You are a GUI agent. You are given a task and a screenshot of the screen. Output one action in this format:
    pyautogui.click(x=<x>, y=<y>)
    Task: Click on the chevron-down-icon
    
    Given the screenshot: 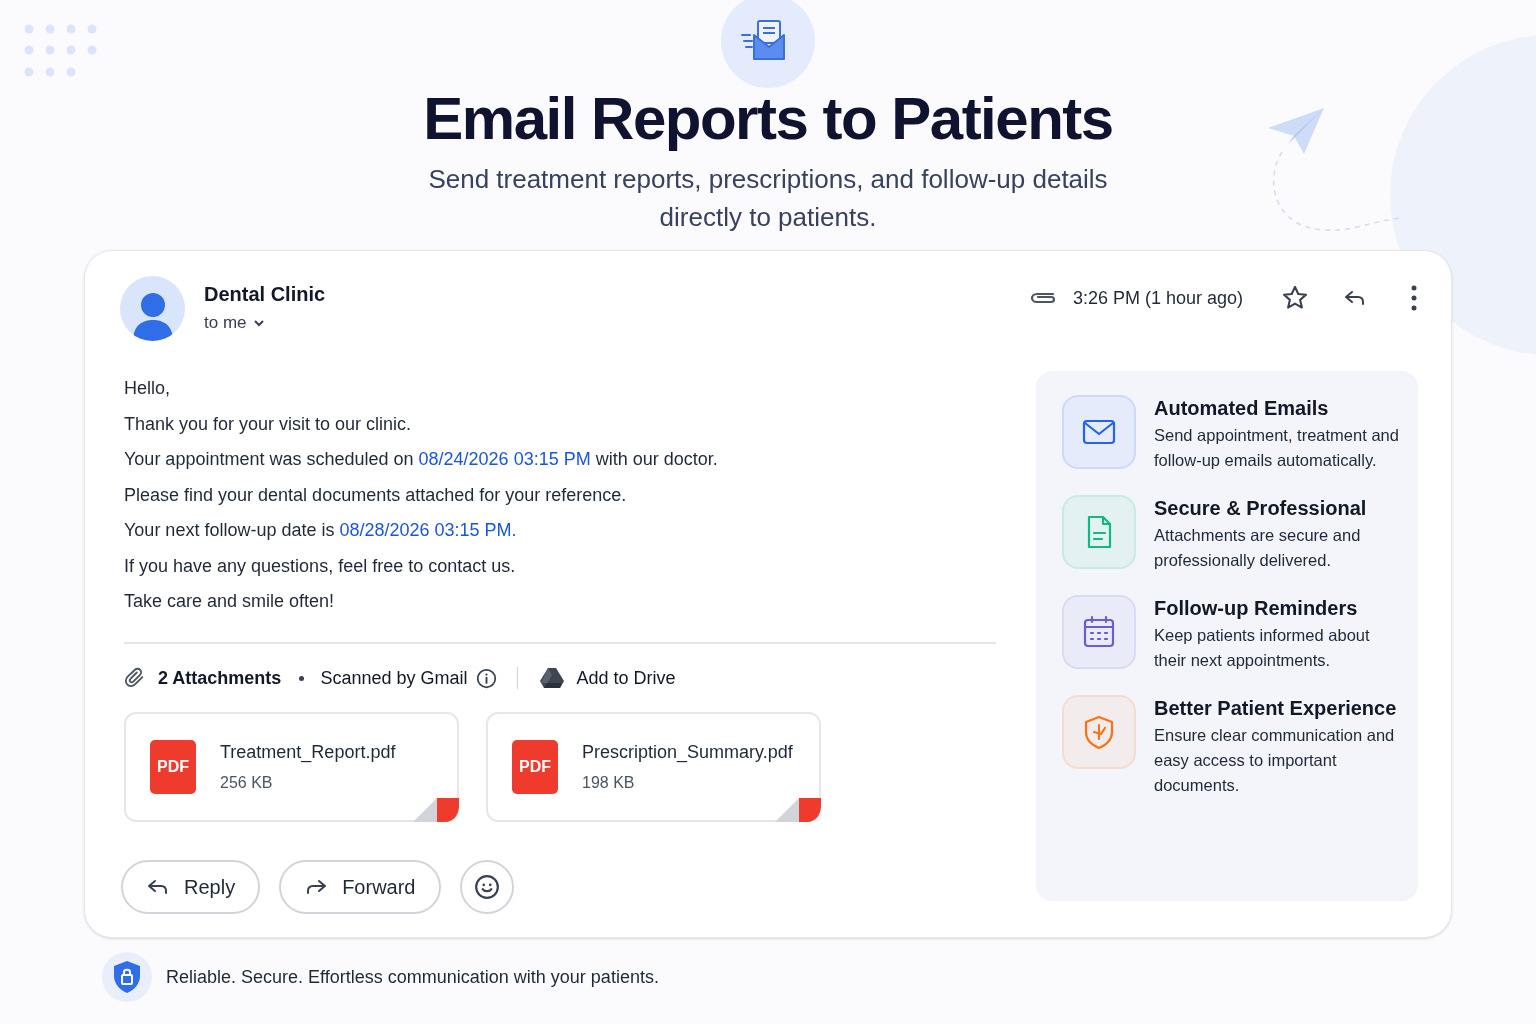 What is the action you would take?
    pyautogui.click(x=258, y=323)
    